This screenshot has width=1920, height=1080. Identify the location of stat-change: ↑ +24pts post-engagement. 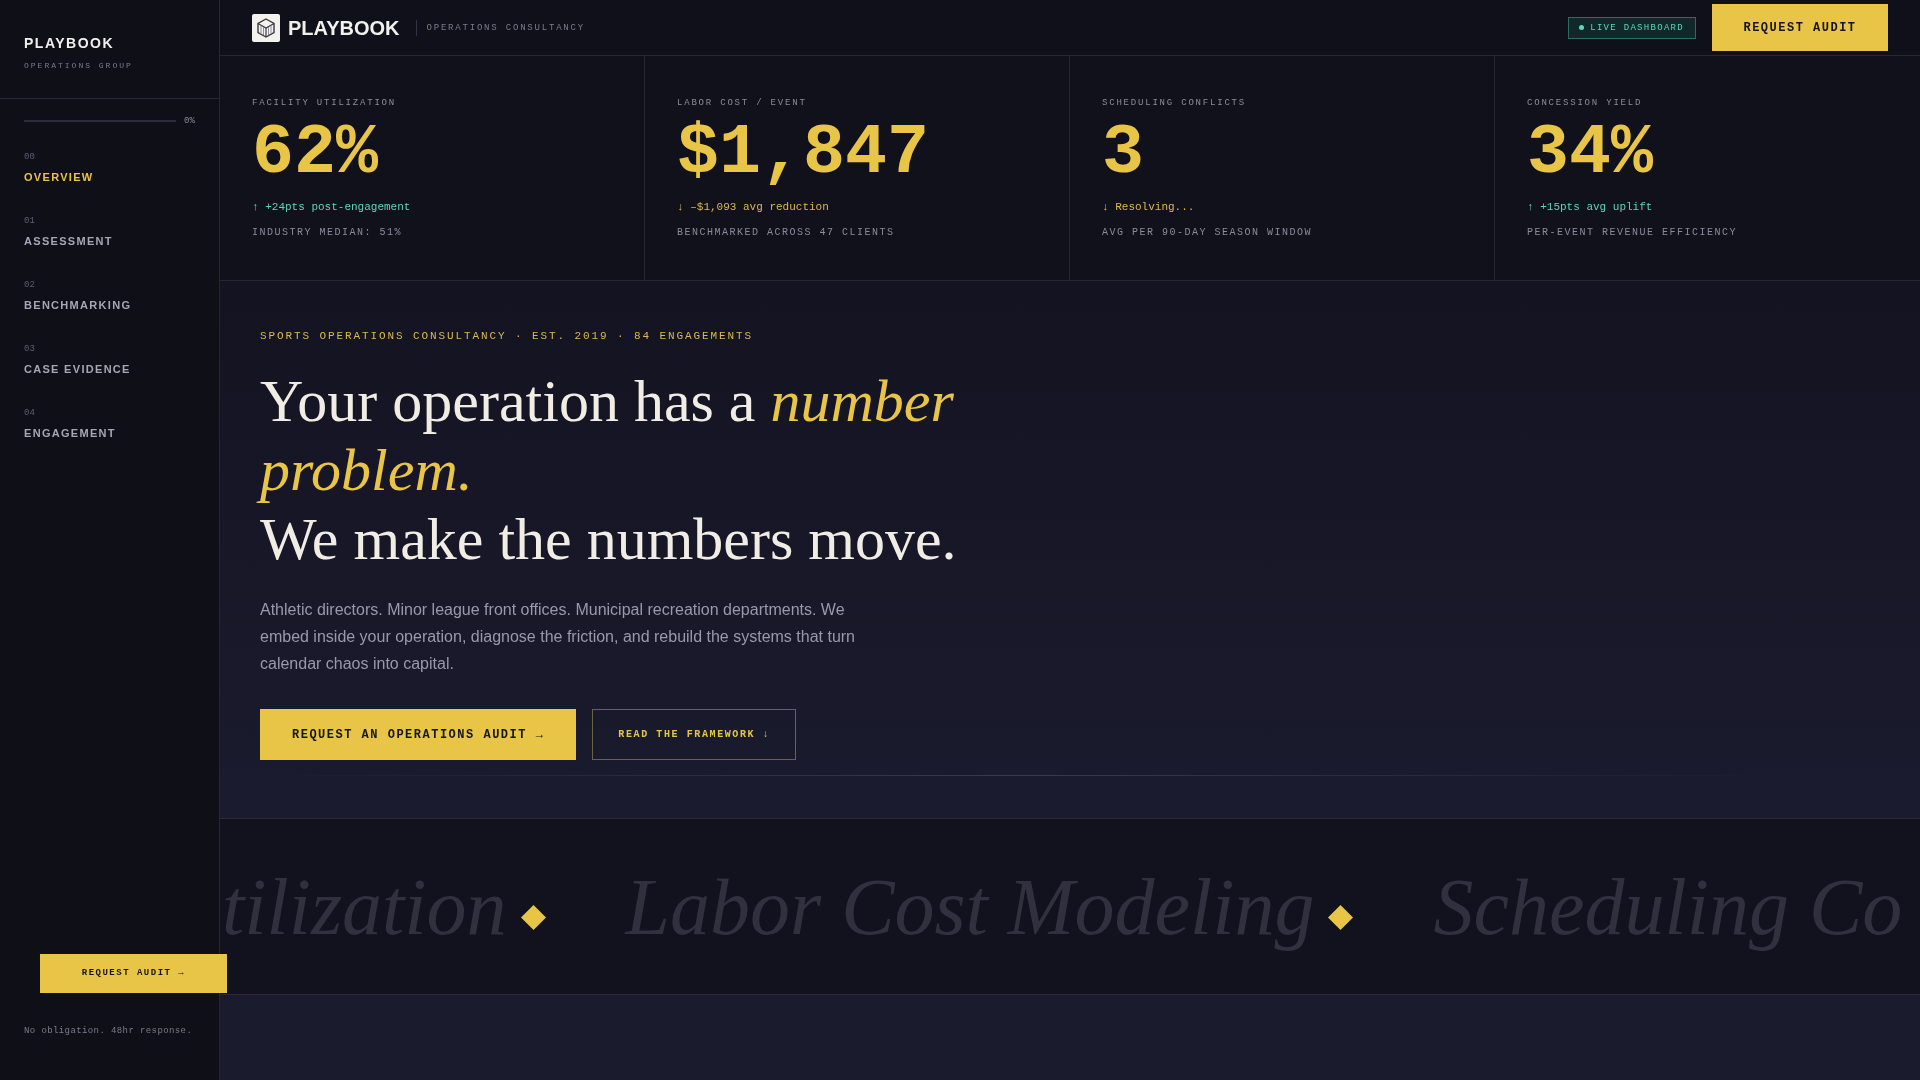
(331, 207).